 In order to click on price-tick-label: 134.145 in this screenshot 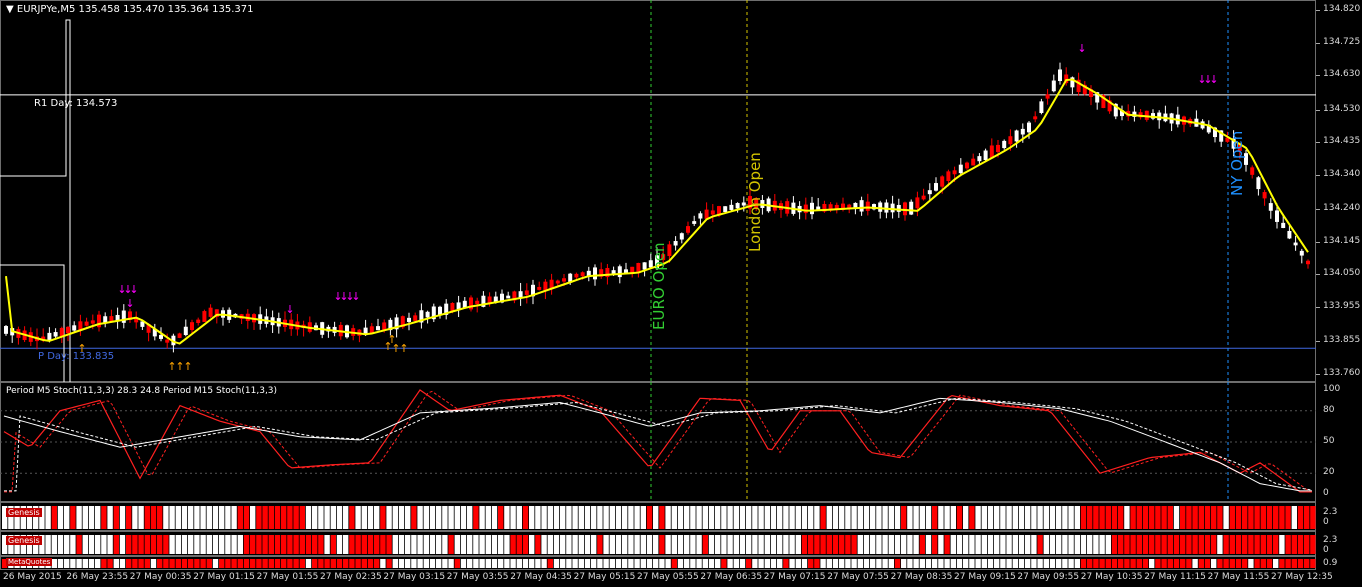, I will do `click(1342, 240)`.